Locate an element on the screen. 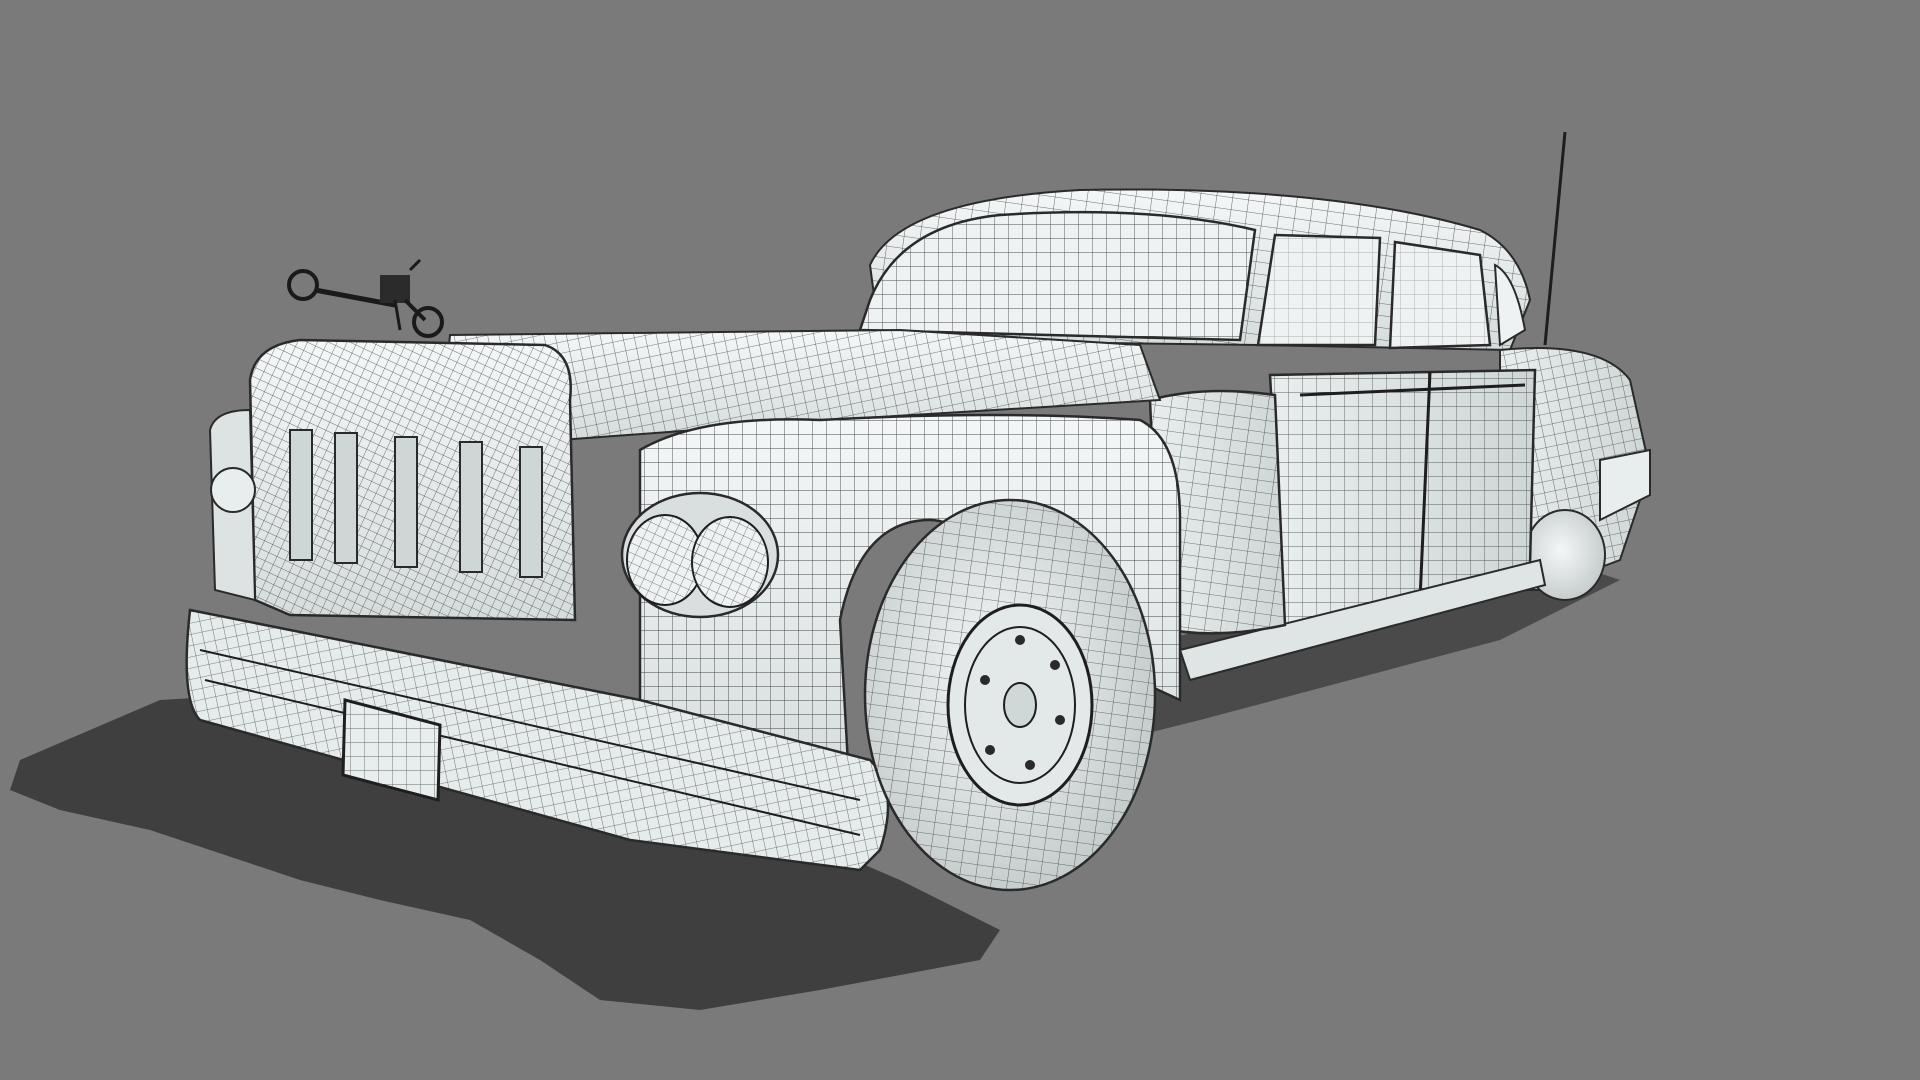  front-wheel is located at coordinates (1010, 695).